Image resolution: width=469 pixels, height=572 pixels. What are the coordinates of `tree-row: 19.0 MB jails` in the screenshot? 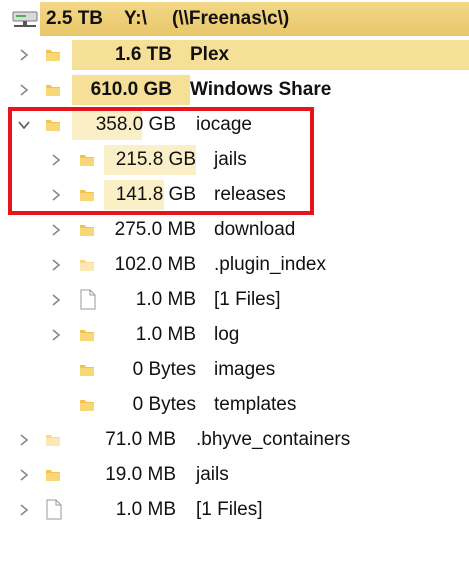 It's located at (234, 475).